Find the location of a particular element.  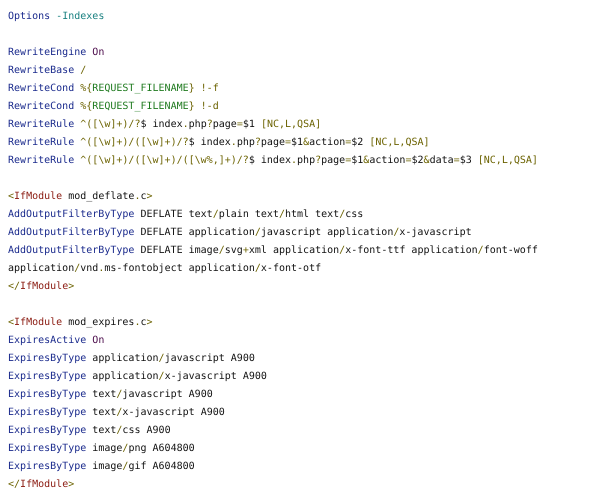

code-line: RewriteBase / is located at coordinates (47, 71).